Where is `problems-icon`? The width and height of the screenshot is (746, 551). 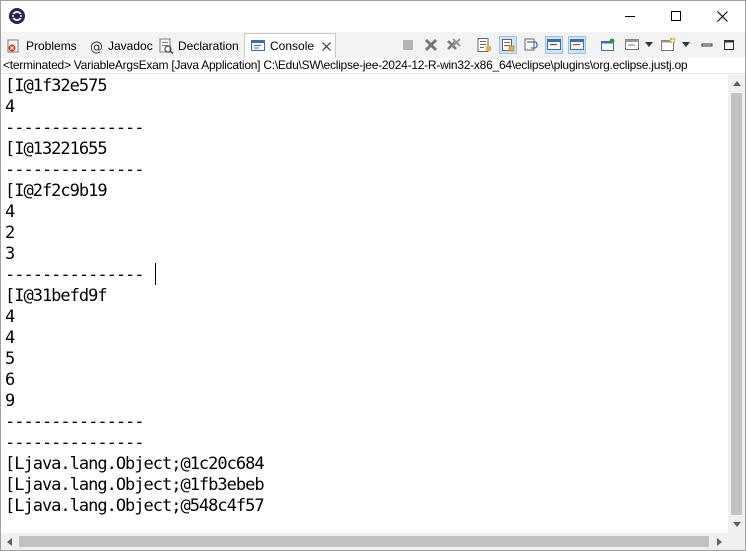 problems-icon is located at coordinates (14, 46).